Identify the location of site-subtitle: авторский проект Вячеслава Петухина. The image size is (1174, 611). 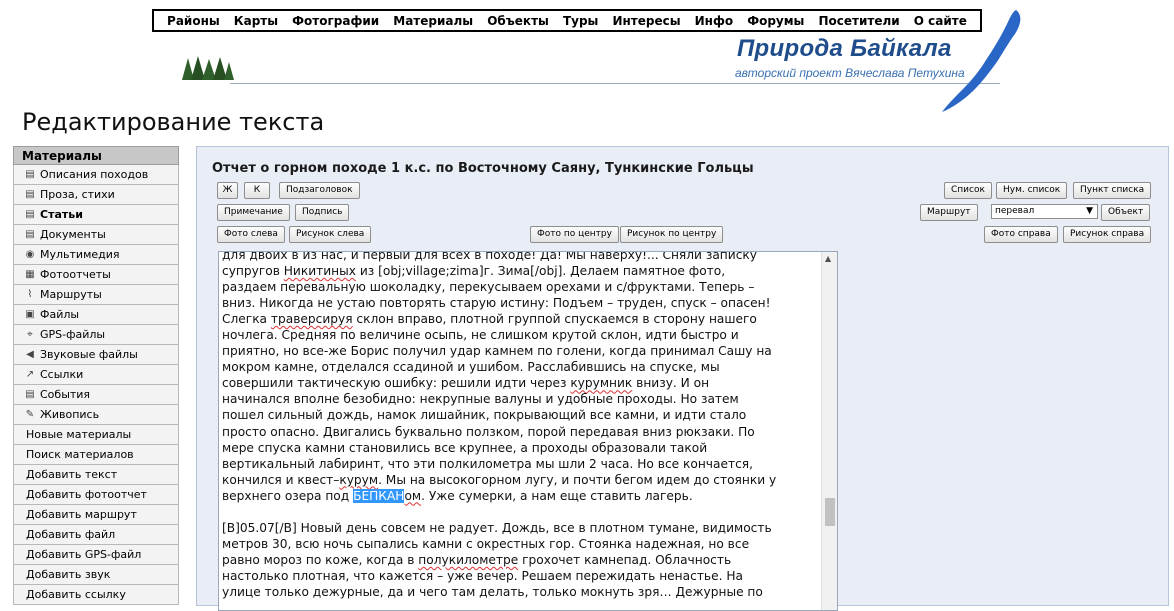
(850, 73).